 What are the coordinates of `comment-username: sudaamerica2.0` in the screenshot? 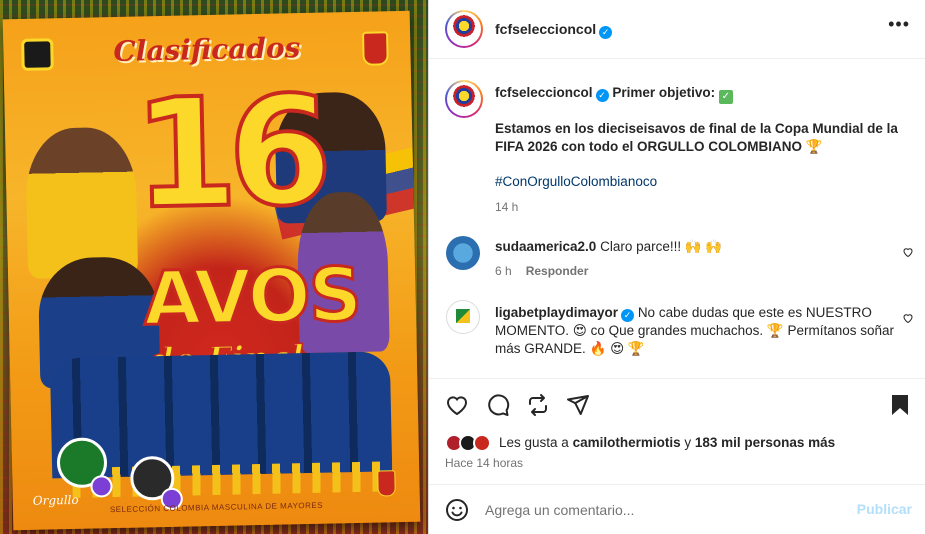 It's located at (545, 246).